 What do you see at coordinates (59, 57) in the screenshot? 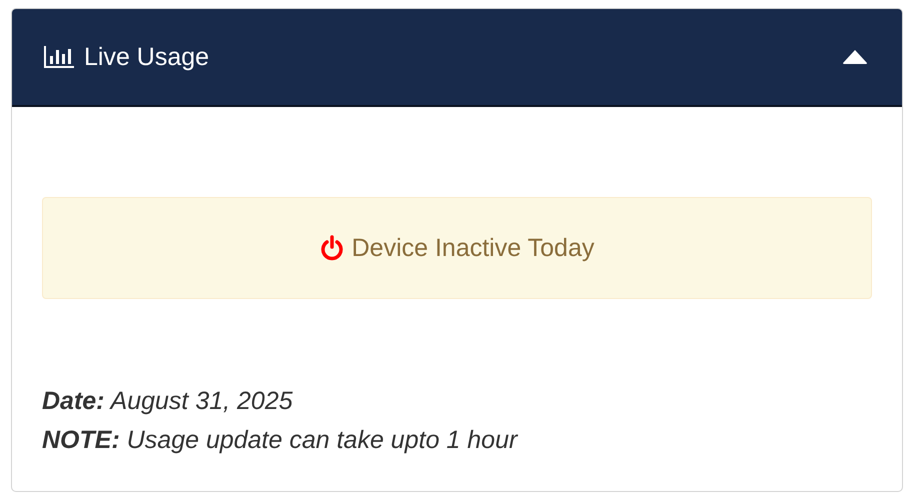
I see `bar-chart-icon` at bounding box center [59, 57].